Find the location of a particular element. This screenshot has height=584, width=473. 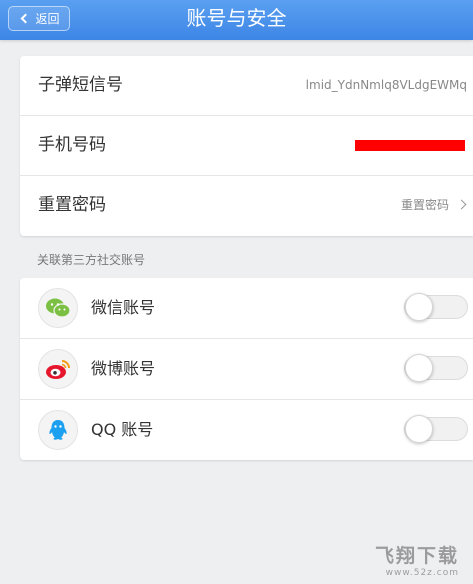

weibo-account-label: 微博账号 is located at coordinates (123, 368).